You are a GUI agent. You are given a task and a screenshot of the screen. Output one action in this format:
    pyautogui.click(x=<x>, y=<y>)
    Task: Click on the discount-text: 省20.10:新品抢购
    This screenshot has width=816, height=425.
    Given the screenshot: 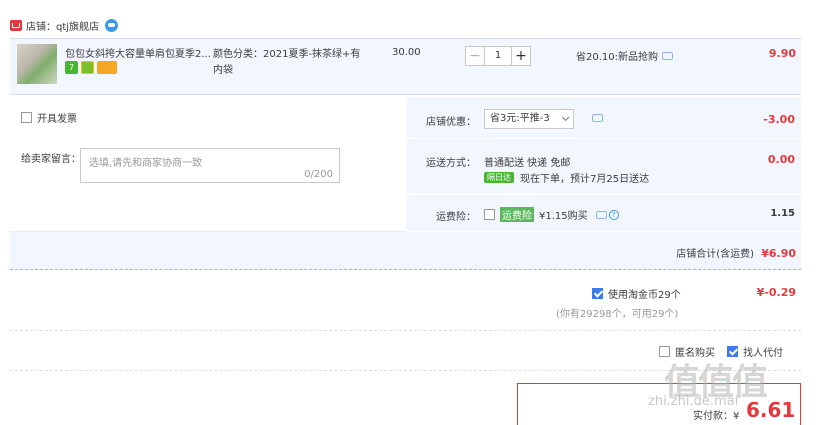 What is the action you would take?
    pyautogui.click(x=617, y=57)
    